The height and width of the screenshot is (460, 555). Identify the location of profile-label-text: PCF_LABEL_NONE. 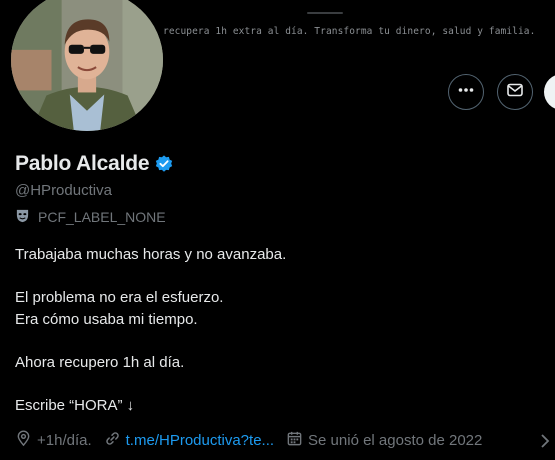
(102, 217).